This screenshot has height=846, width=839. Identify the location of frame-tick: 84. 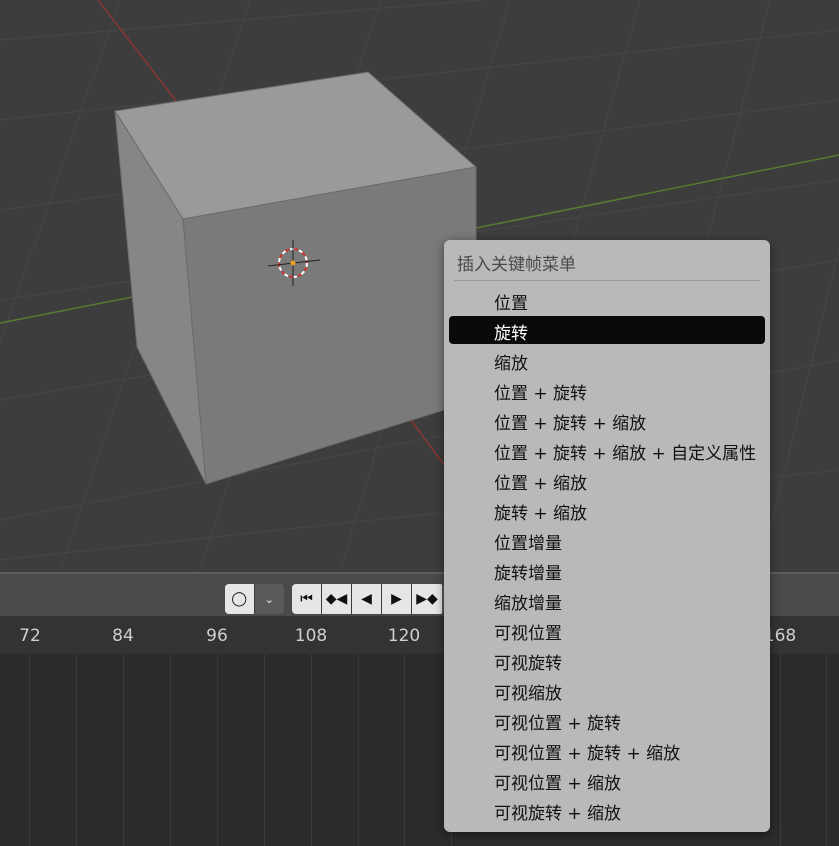
(123, 636).